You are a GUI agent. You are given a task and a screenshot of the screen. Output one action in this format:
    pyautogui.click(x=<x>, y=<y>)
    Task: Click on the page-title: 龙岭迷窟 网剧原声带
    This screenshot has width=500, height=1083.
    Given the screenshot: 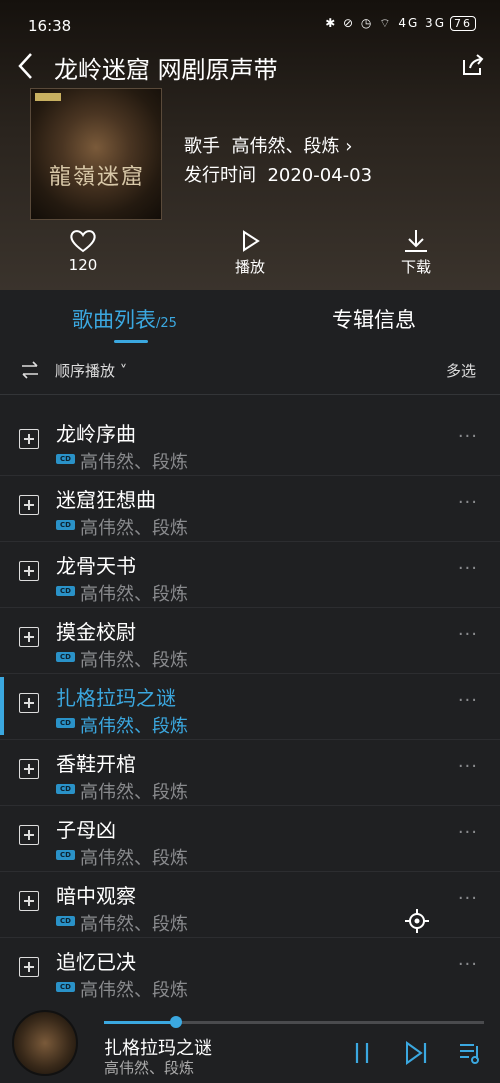 What is the action you would take?
    pyautogui.click(x=166, y=70)
    